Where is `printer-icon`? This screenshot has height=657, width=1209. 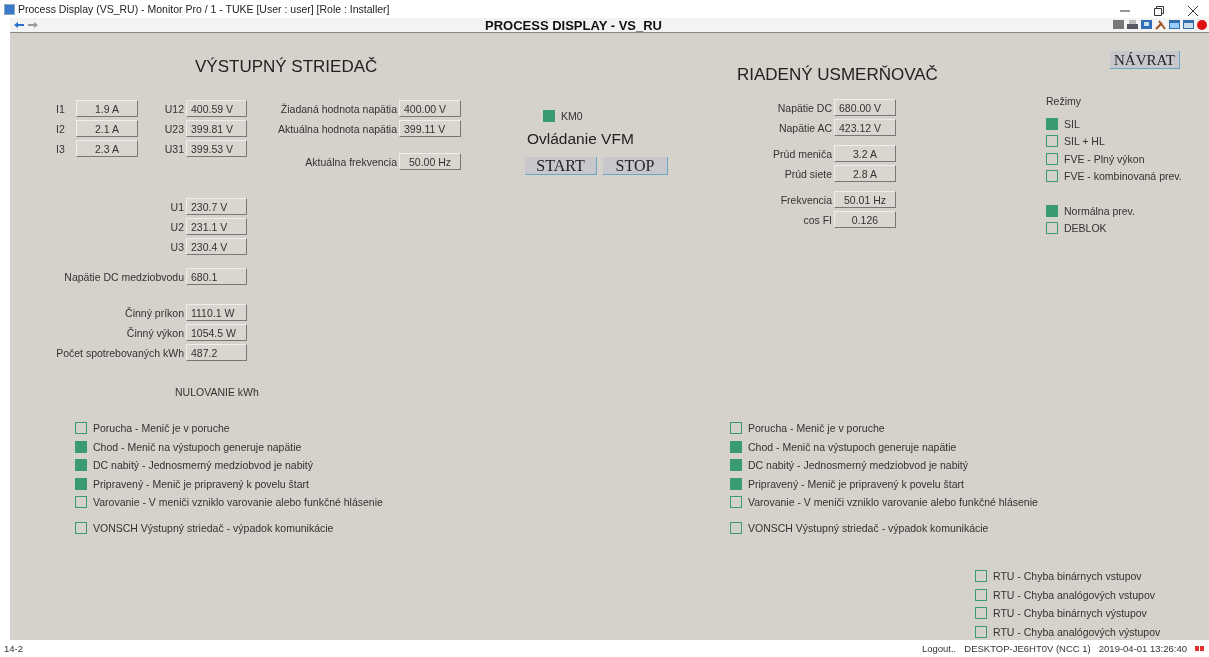
printer-icon is located at coordinates (1132, 25).